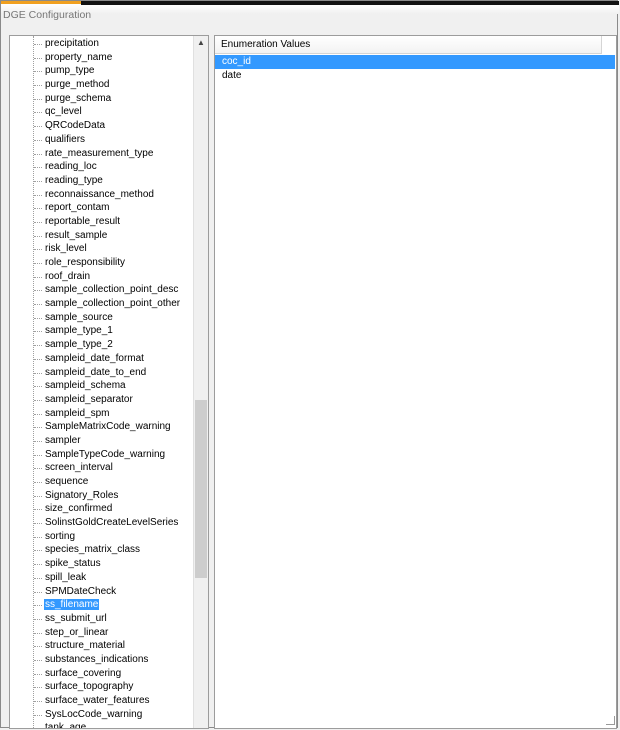 The image size is (620, 730). What do you see at coordinates (102, 318) in the screenshot?
I see `tree-item: sample_source` at bounding box center [102, 318].